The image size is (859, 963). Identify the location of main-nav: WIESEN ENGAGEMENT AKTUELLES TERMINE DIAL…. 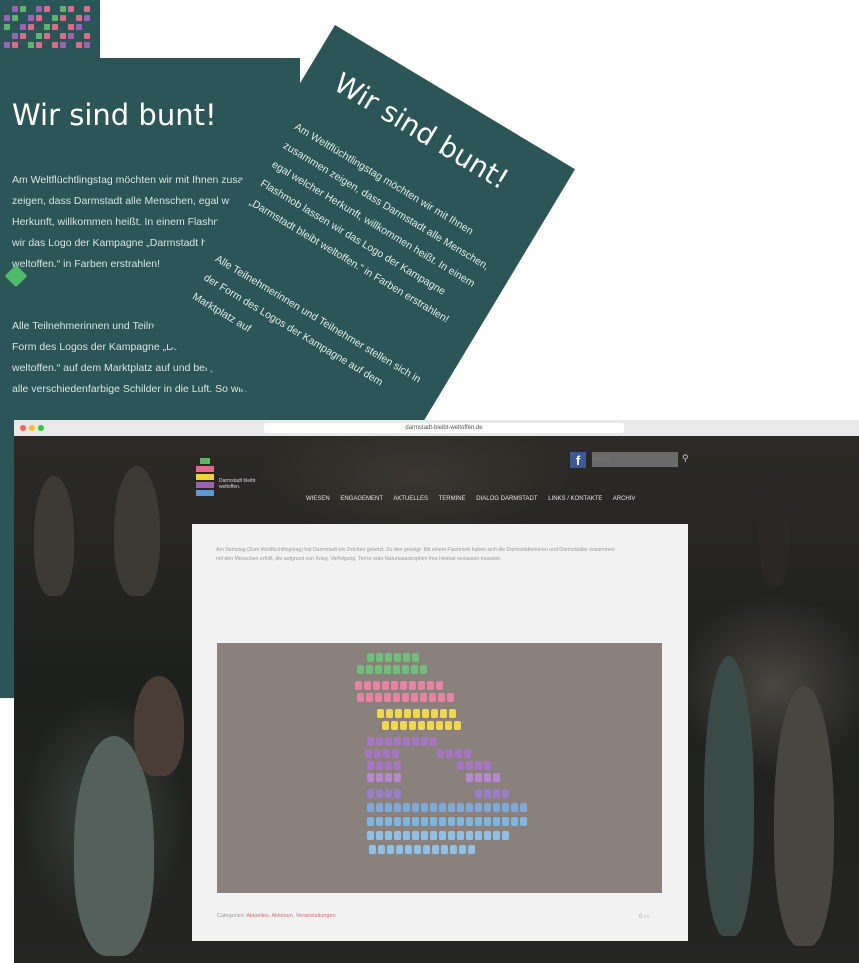
(475, 499).